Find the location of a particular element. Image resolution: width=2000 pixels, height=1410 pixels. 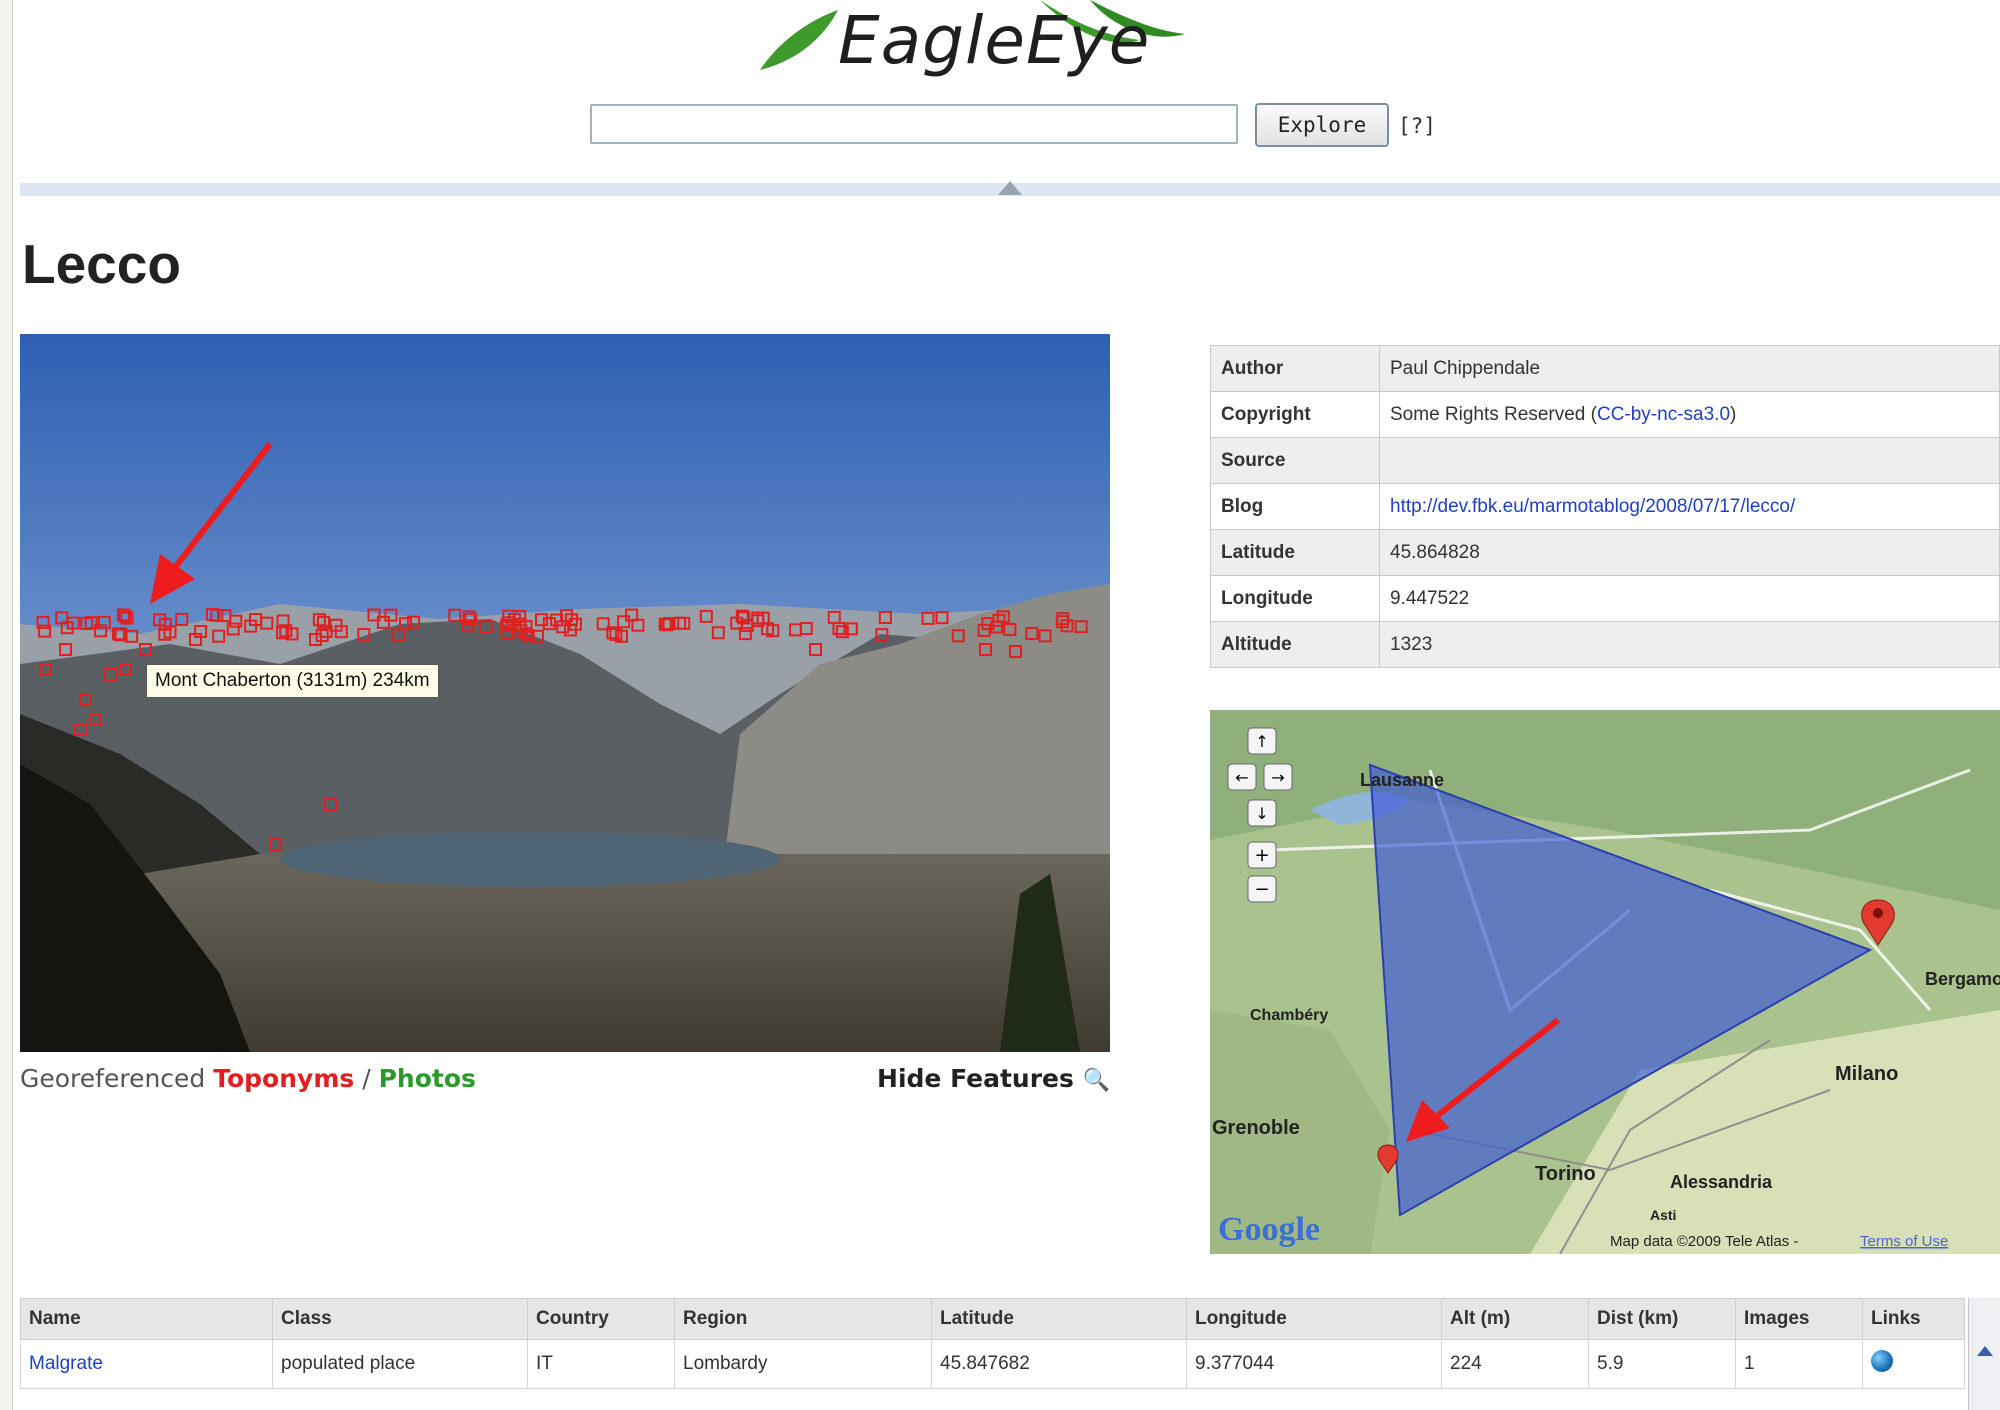

map-label: Grenoble is located at coordinates (1256, 1128).